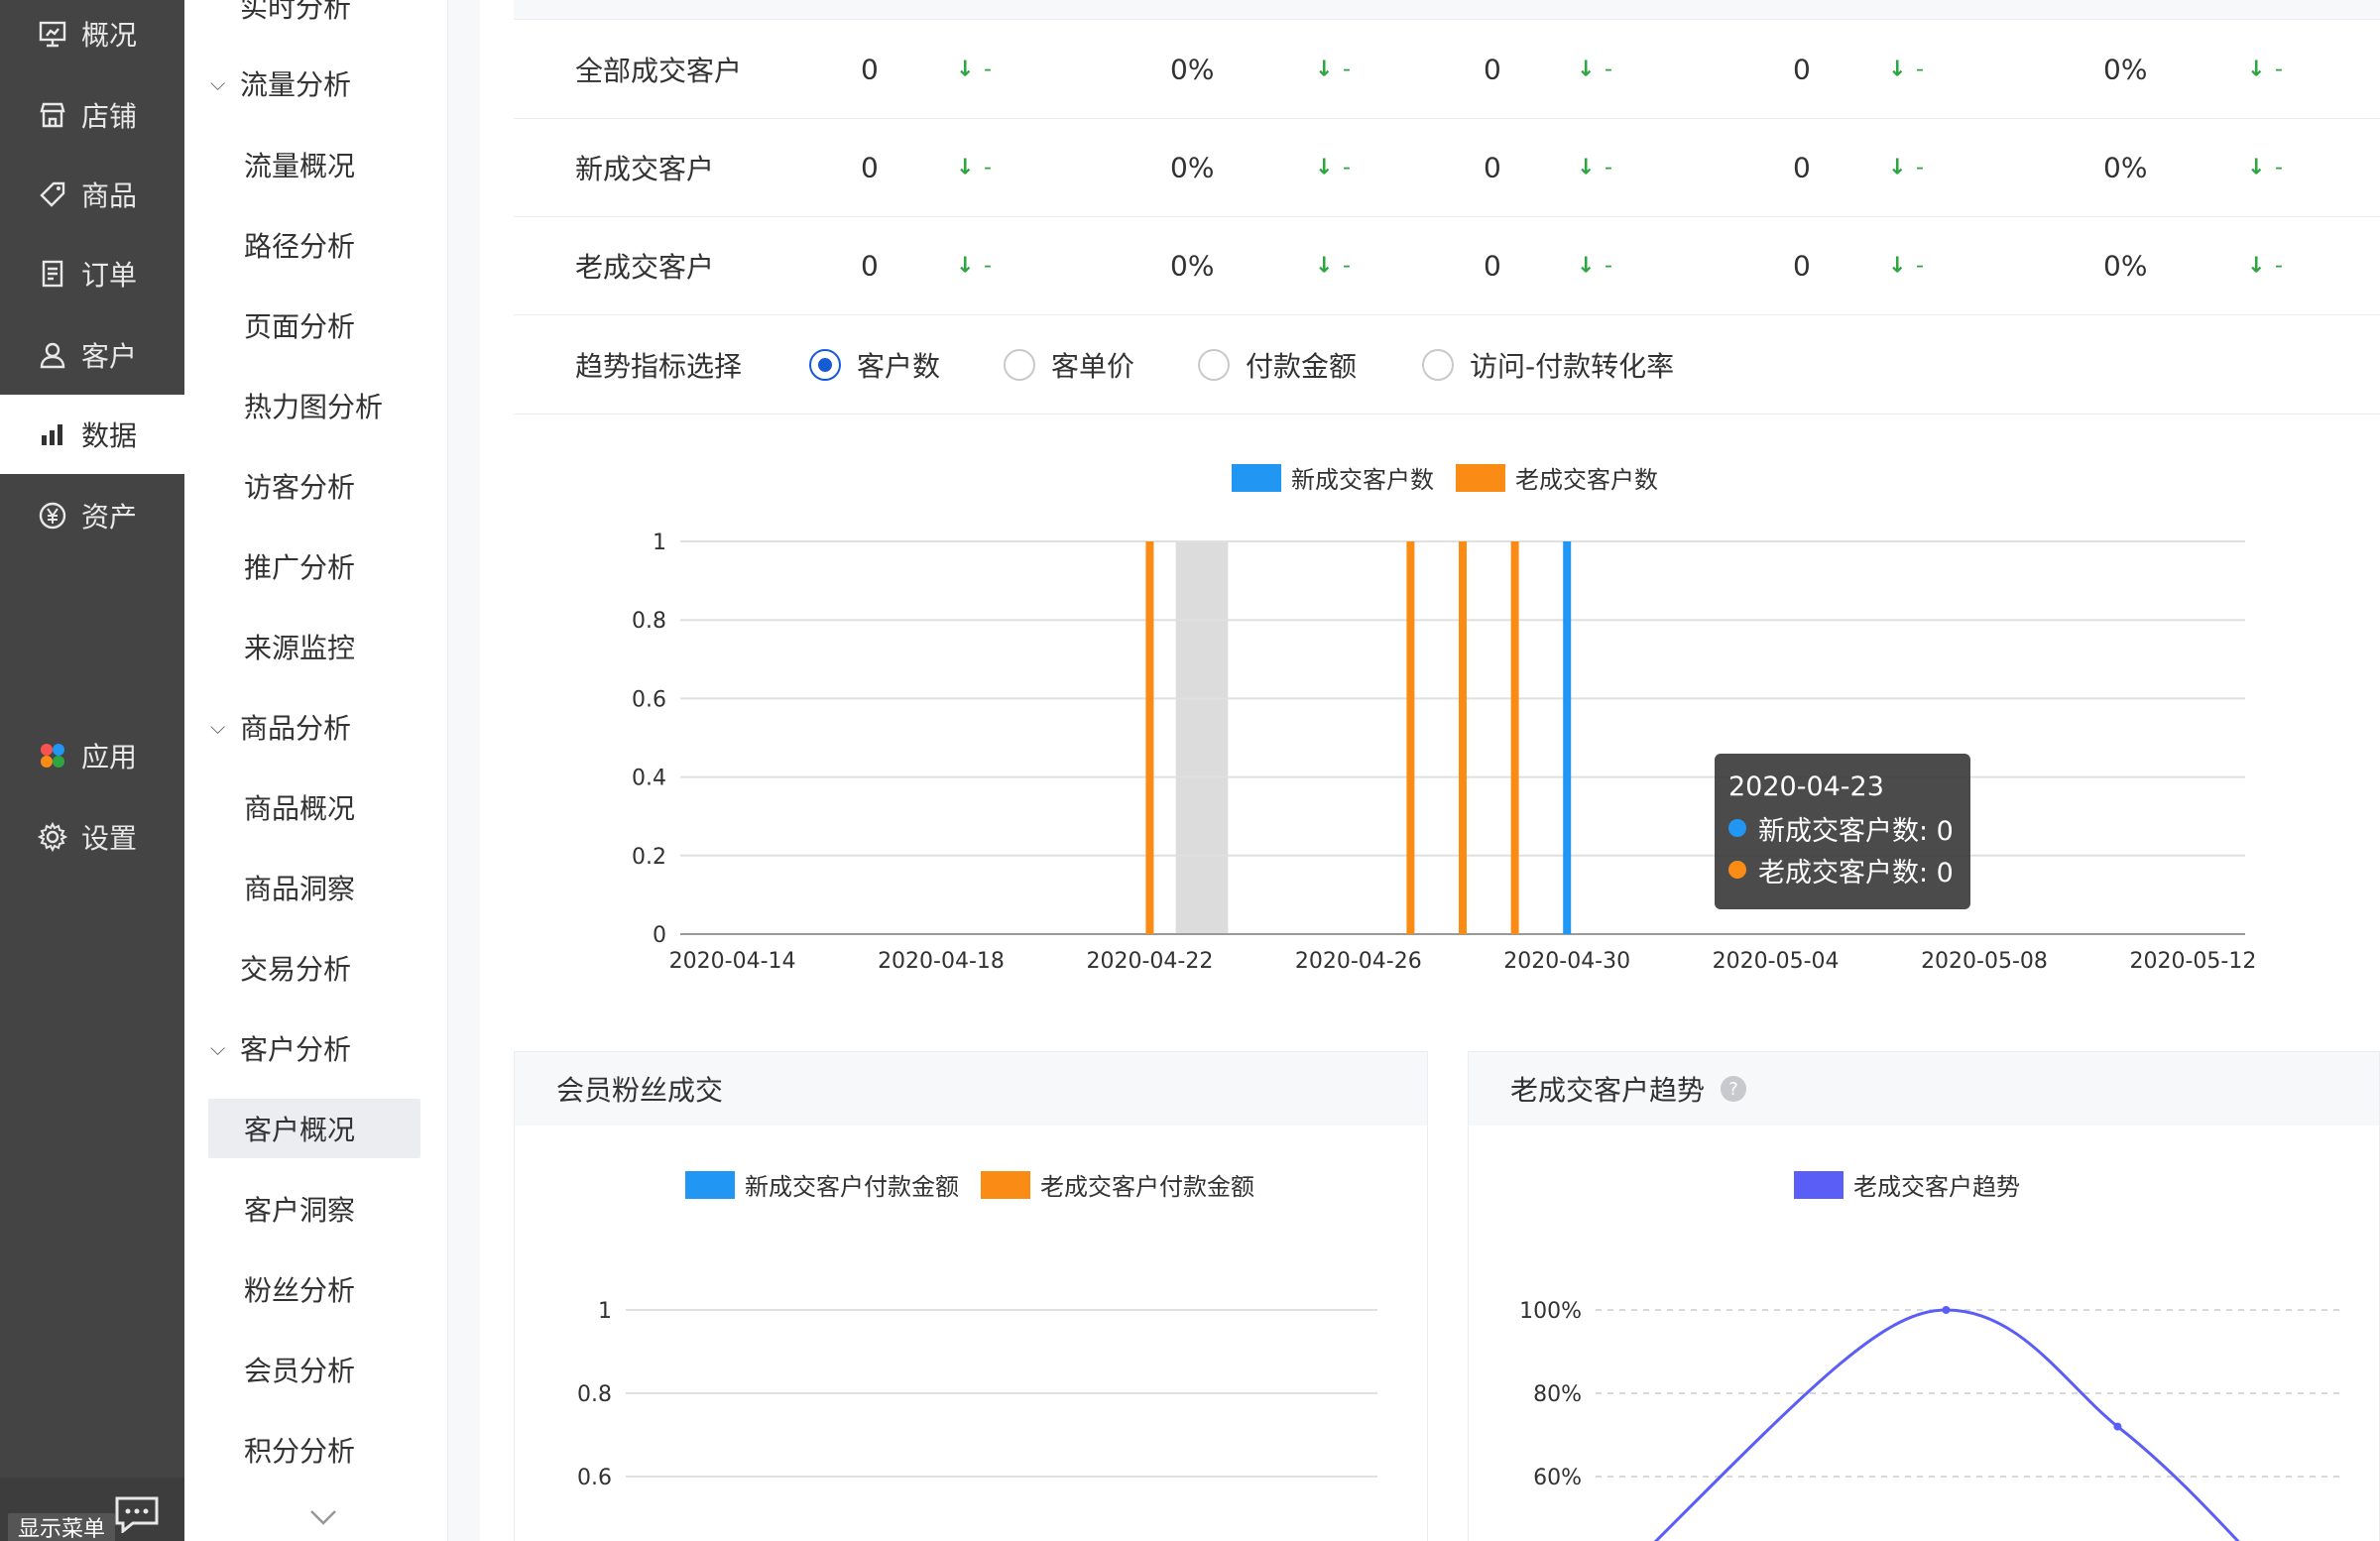  Describe the element at coordinates (109, 195) in the screenshot. I see `nav1-label: 商品` at that location.